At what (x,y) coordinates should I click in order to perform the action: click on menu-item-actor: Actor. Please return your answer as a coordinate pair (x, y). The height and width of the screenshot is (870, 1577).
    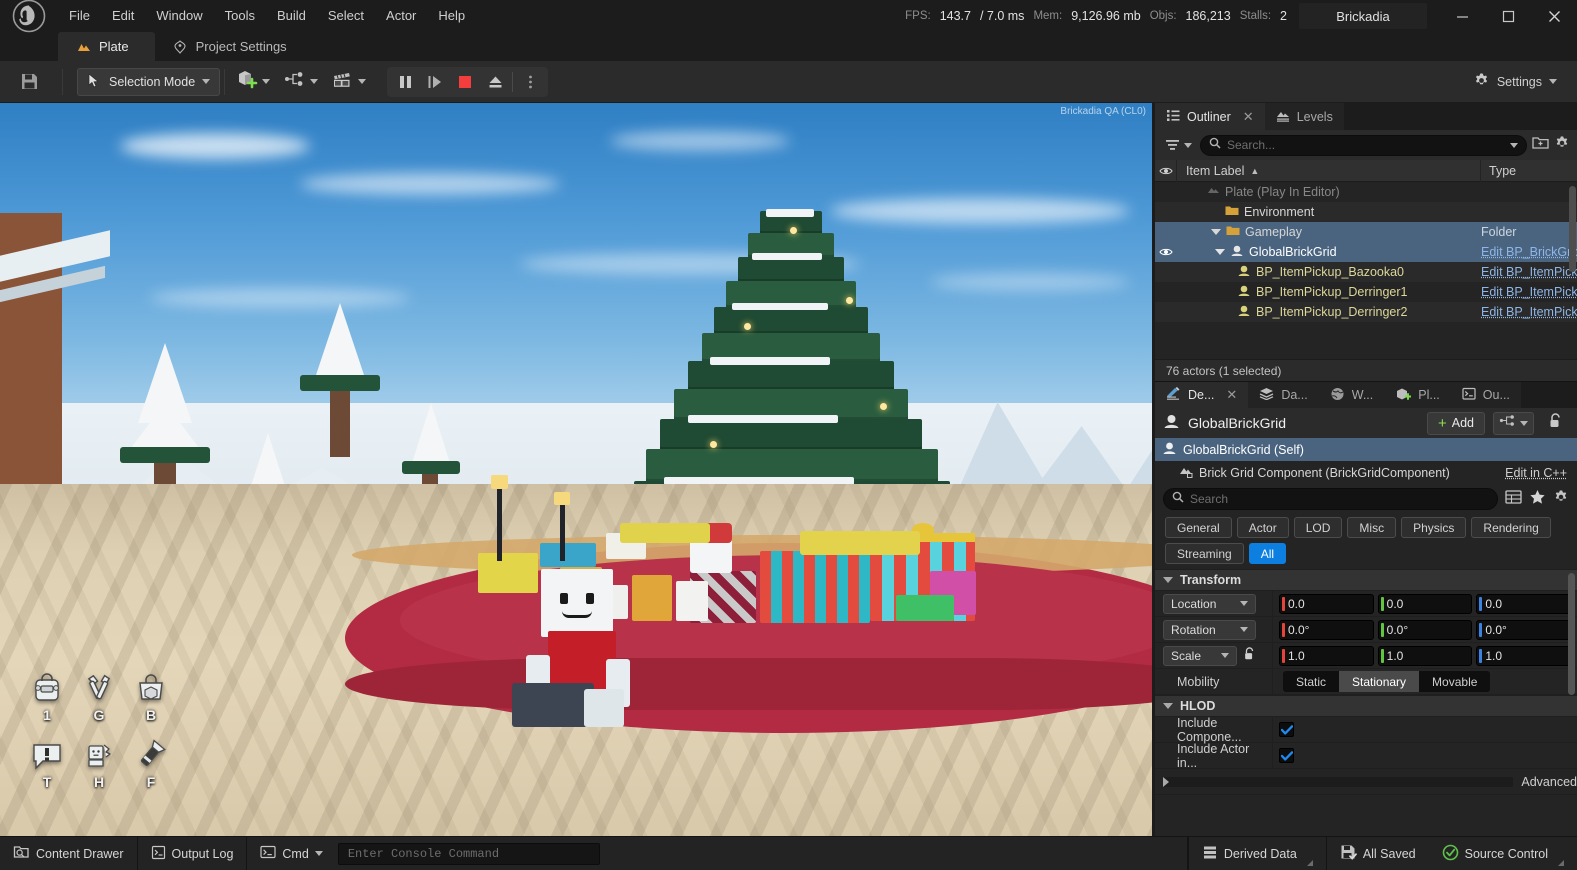
    Looking at the image, I should click on (401, 16).